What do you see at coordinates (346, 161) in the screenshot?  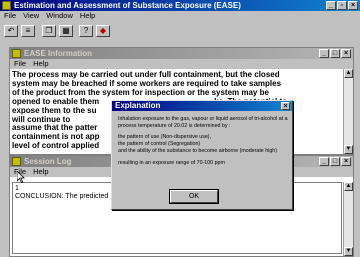 I see `session-close-icon: ×` at bounding box center [346, 161].